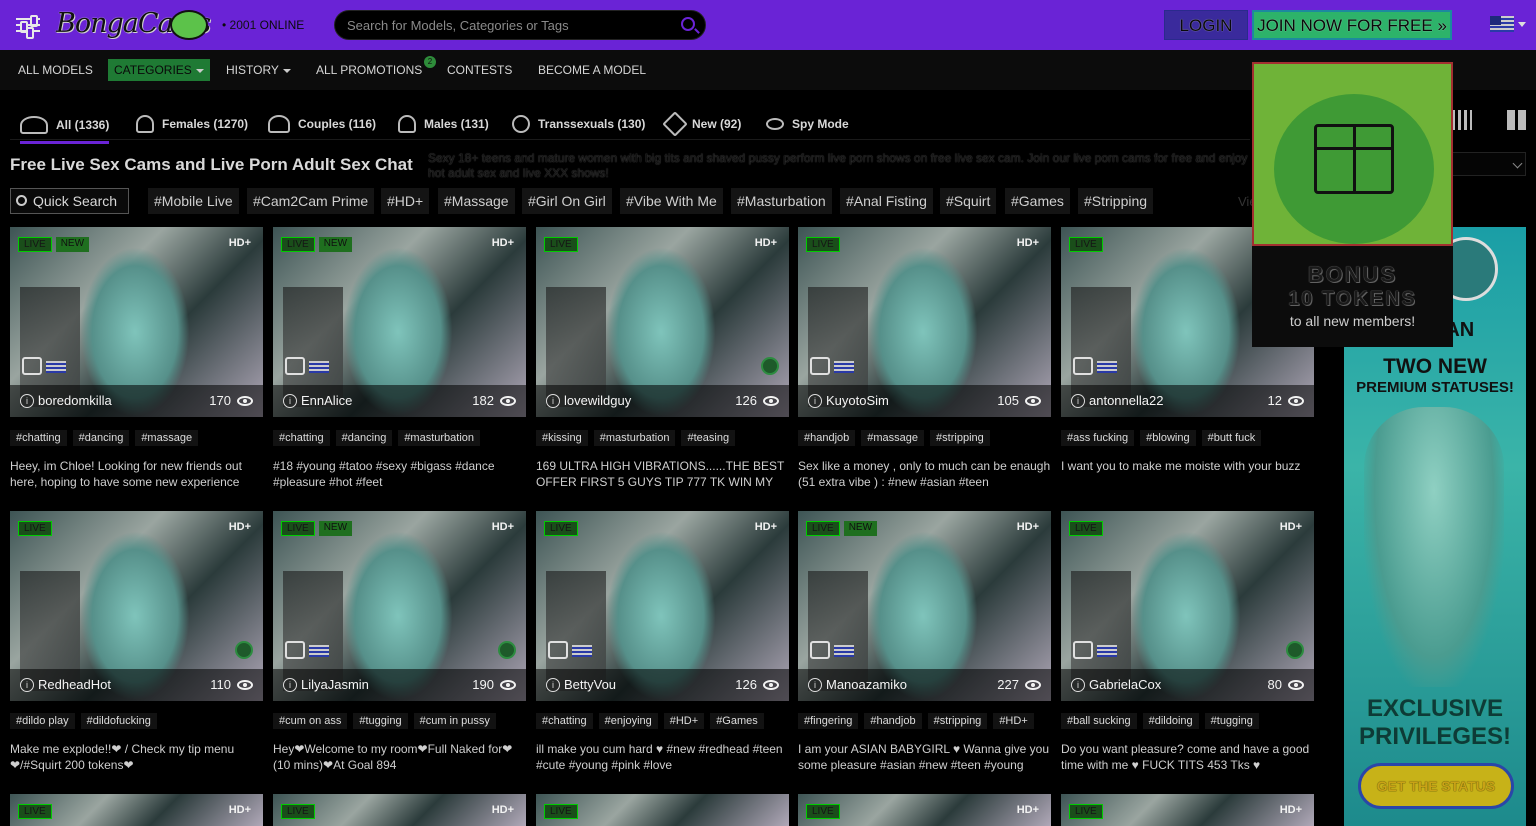 This screenshot has height=826, width=1536. What do you see at coordinates (322, 124) in the screenshot?
I see `tab-couples: Couples (116)` at bounding box center [322, 124].